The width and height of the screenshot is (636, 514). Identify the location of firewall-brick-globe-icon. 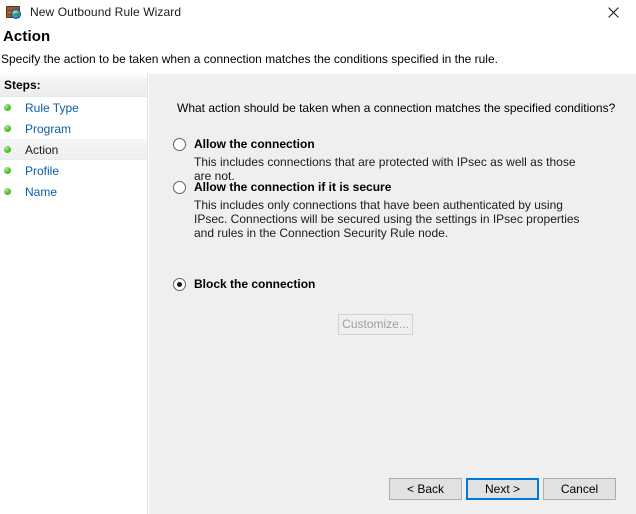
(14, 12).